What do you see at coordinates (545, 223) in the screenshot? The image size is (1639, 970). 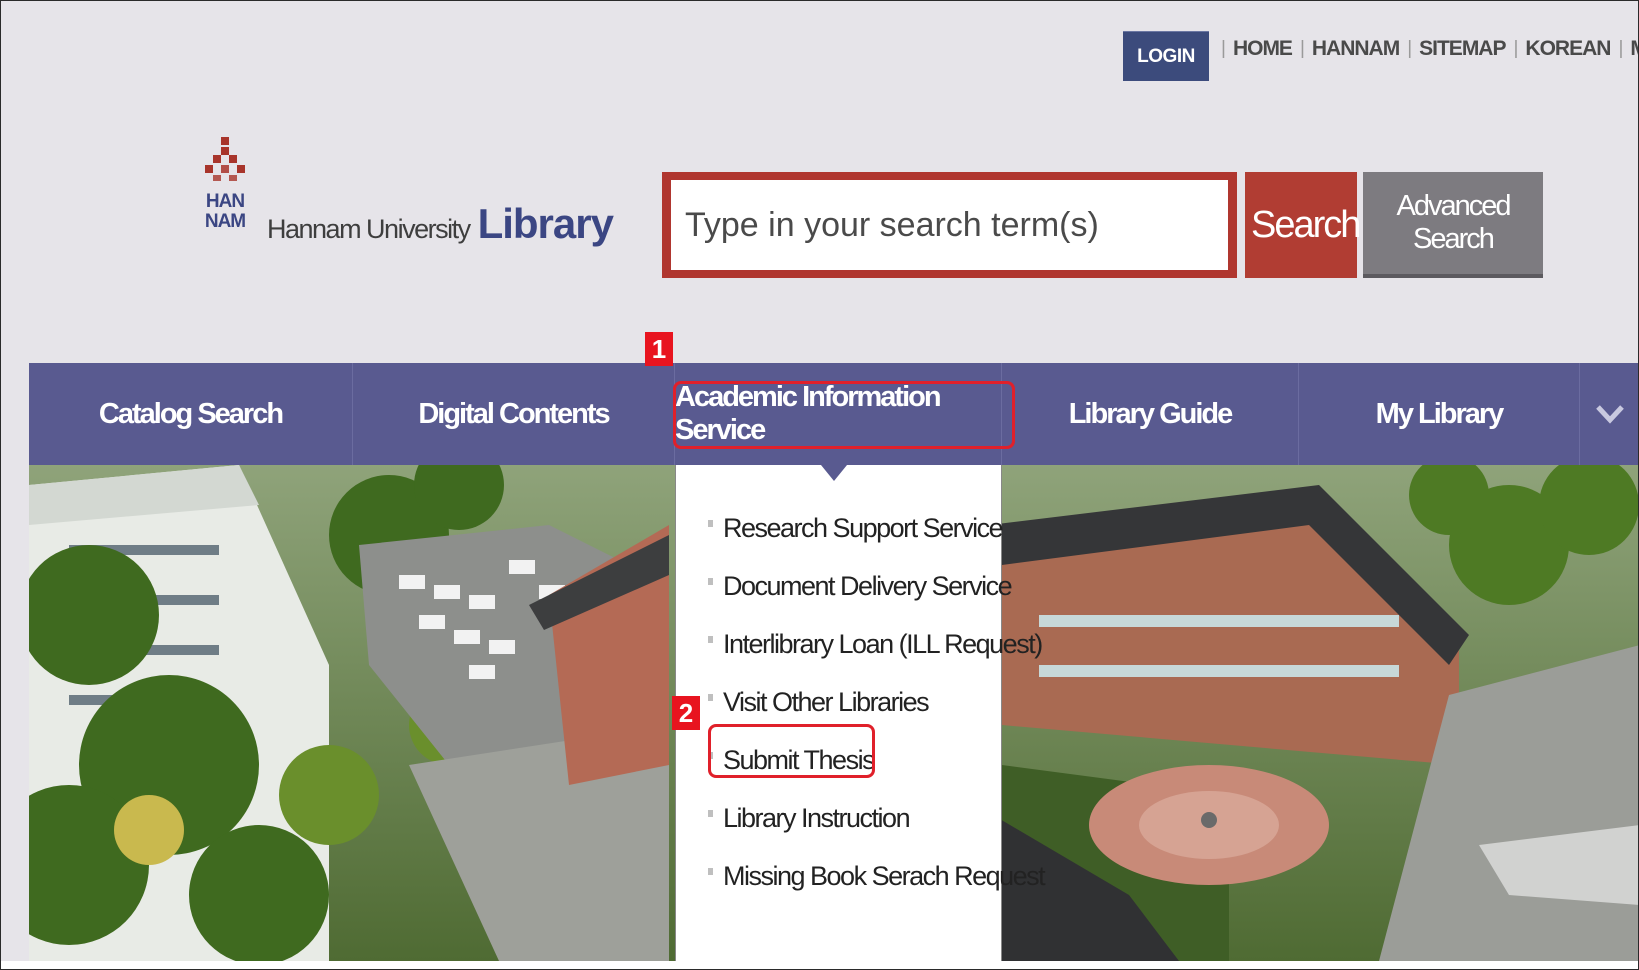 I see `logo-library-text: Library` at bounding box center [545, 223].